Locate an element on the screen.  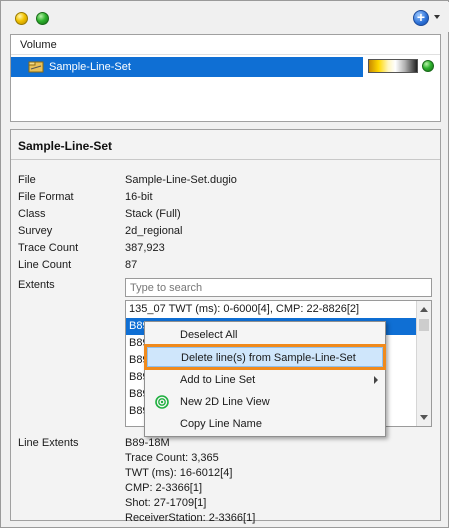
menu-item-deselect-all: Deselect All is located at coordinates (265, 335).